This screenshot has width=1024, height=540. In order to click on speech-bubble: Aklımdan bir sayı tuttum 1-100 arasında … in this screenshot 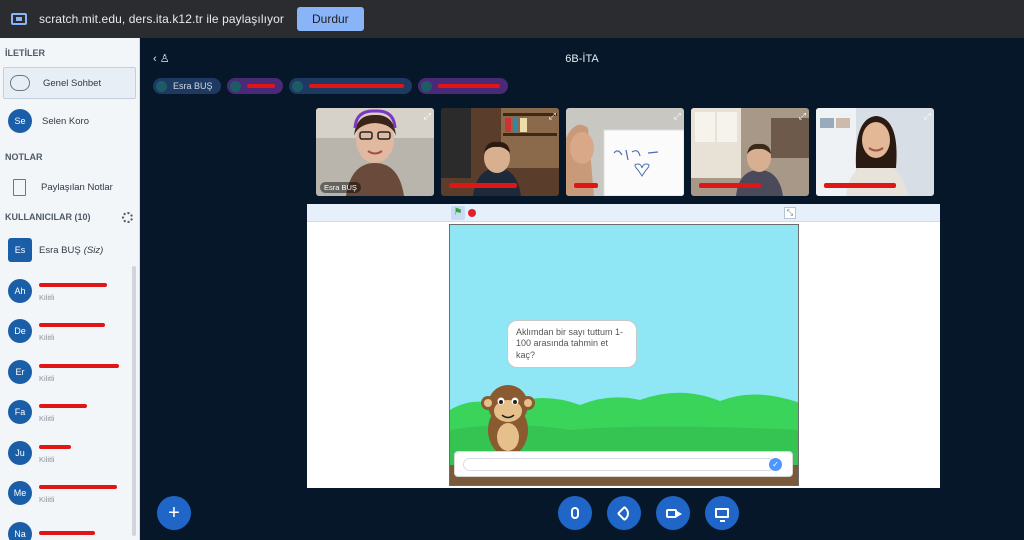, I will do `click(572, 344)`.